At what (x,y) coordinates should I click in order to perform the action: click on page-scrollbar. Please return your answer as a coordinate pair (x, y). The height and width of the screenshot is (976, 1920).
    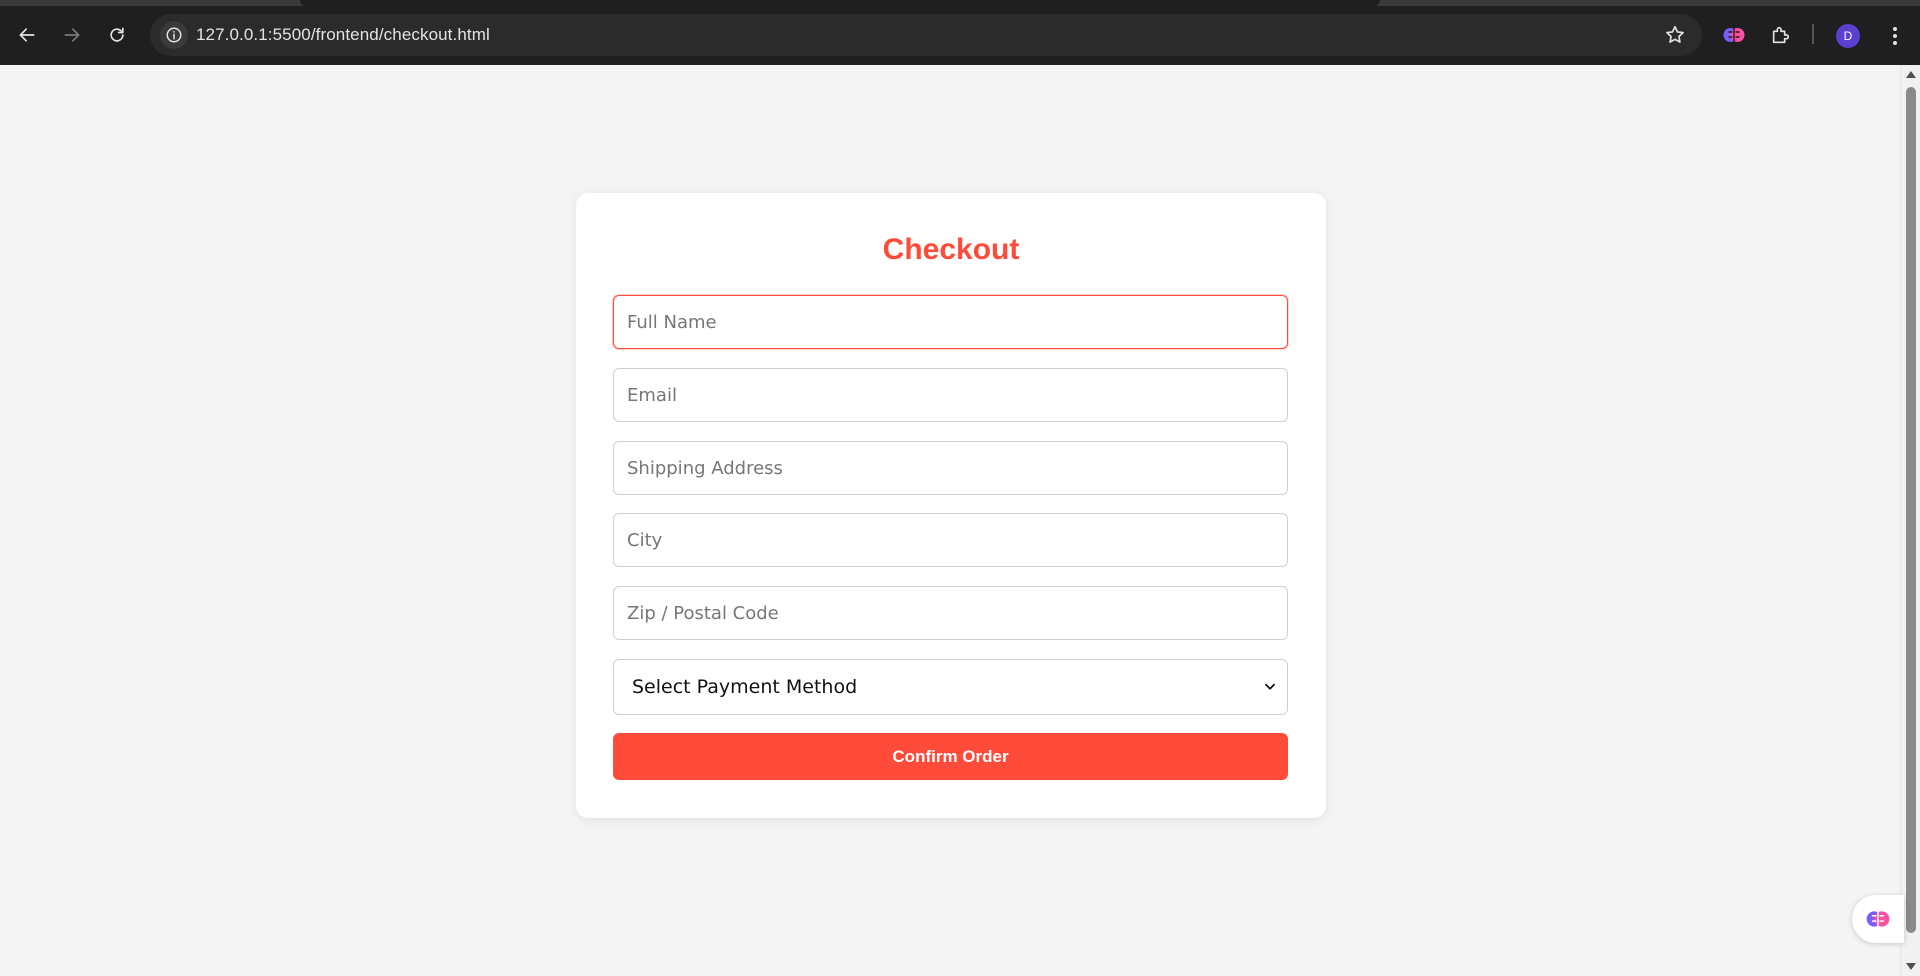
    Looking at the image, I should click on (1910, 520).